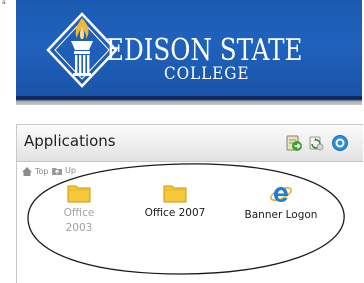 The width and height of the screenshot is (364, 283). What do you see at coordinates (4, 3) in the screenshot?
I see `stray-mark: a` at bounding box center [4, 3].